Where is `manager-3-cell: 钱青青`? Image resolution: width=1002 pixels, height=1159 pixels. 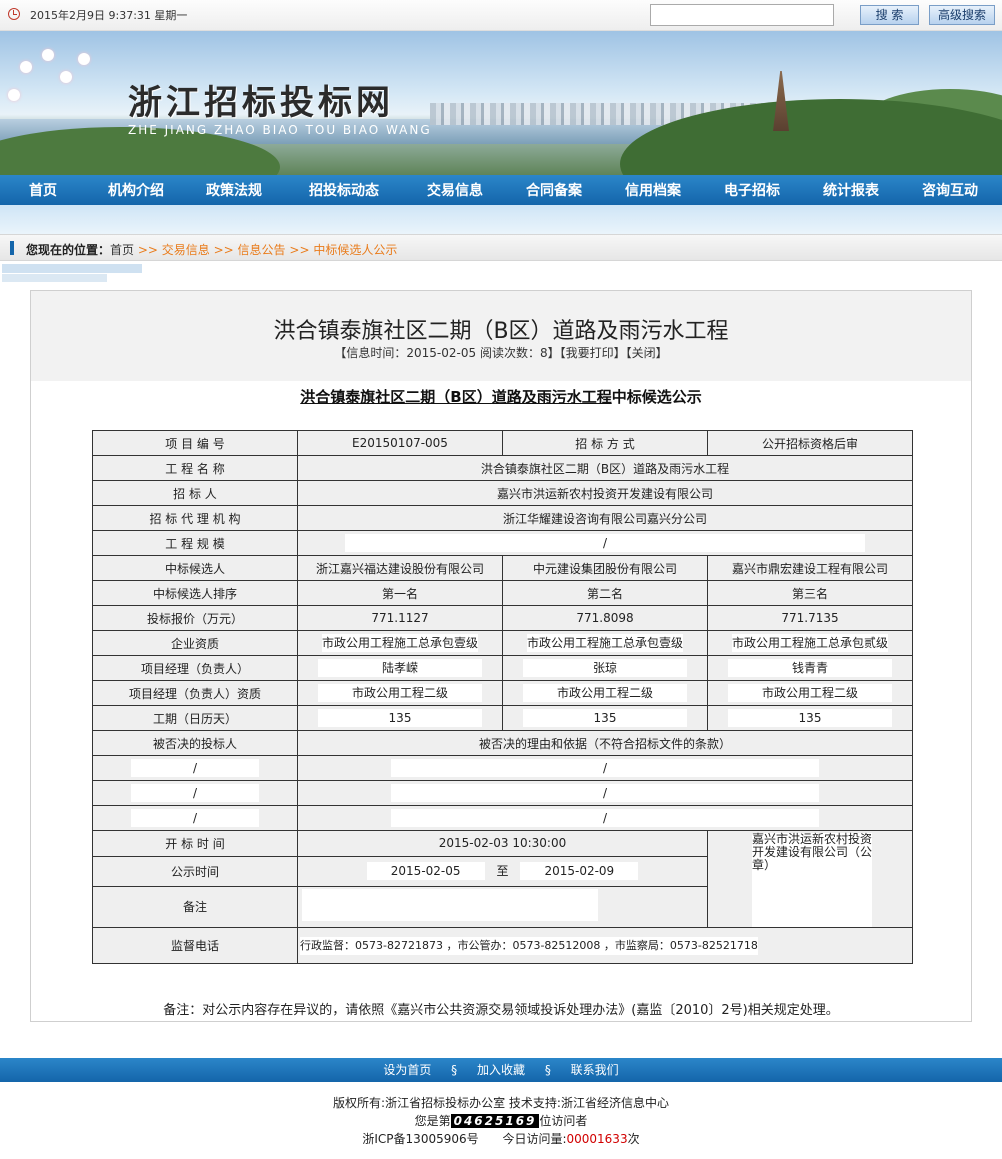 manager-3-cell: 钱青青 is located at coordinates (810, 668).